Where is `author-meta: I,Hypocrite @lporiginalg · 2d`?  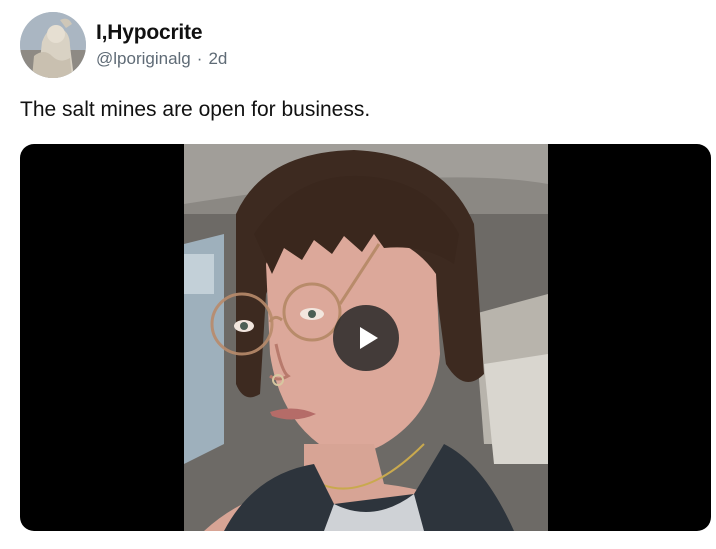
author-meta: I,Hypocrite @lporiginalg · 2d is located at coordinates (161, 45).